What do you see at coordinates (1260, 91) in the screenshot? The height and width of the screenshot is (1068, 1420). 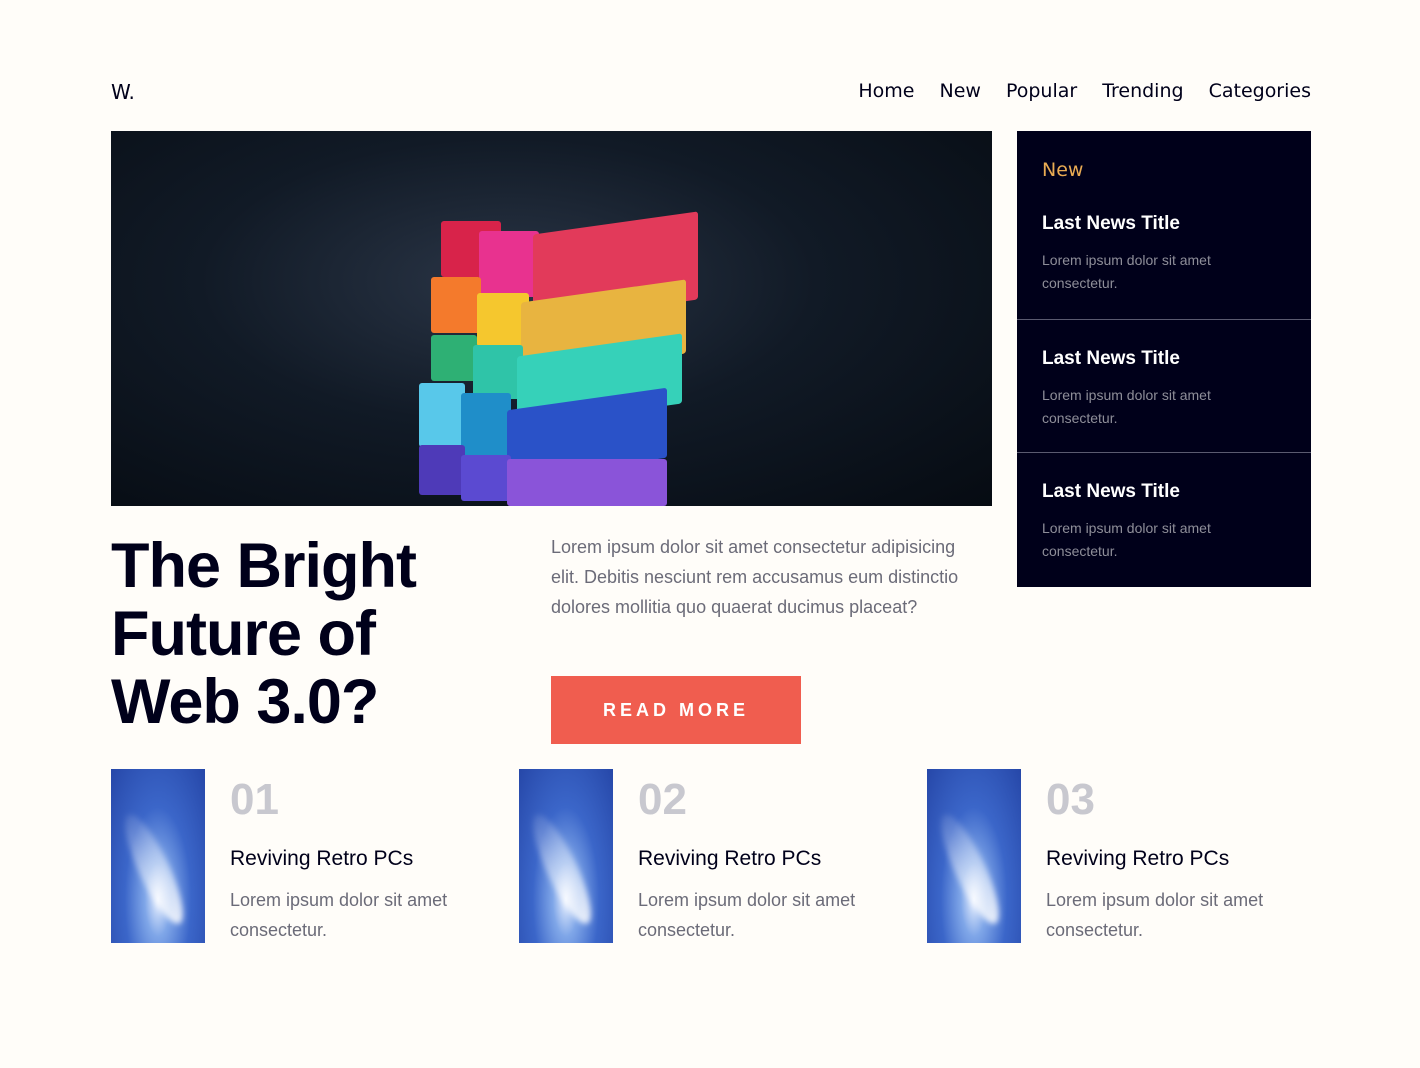 I see `nav-categories: Categories` at bounding box center [1260, 91].